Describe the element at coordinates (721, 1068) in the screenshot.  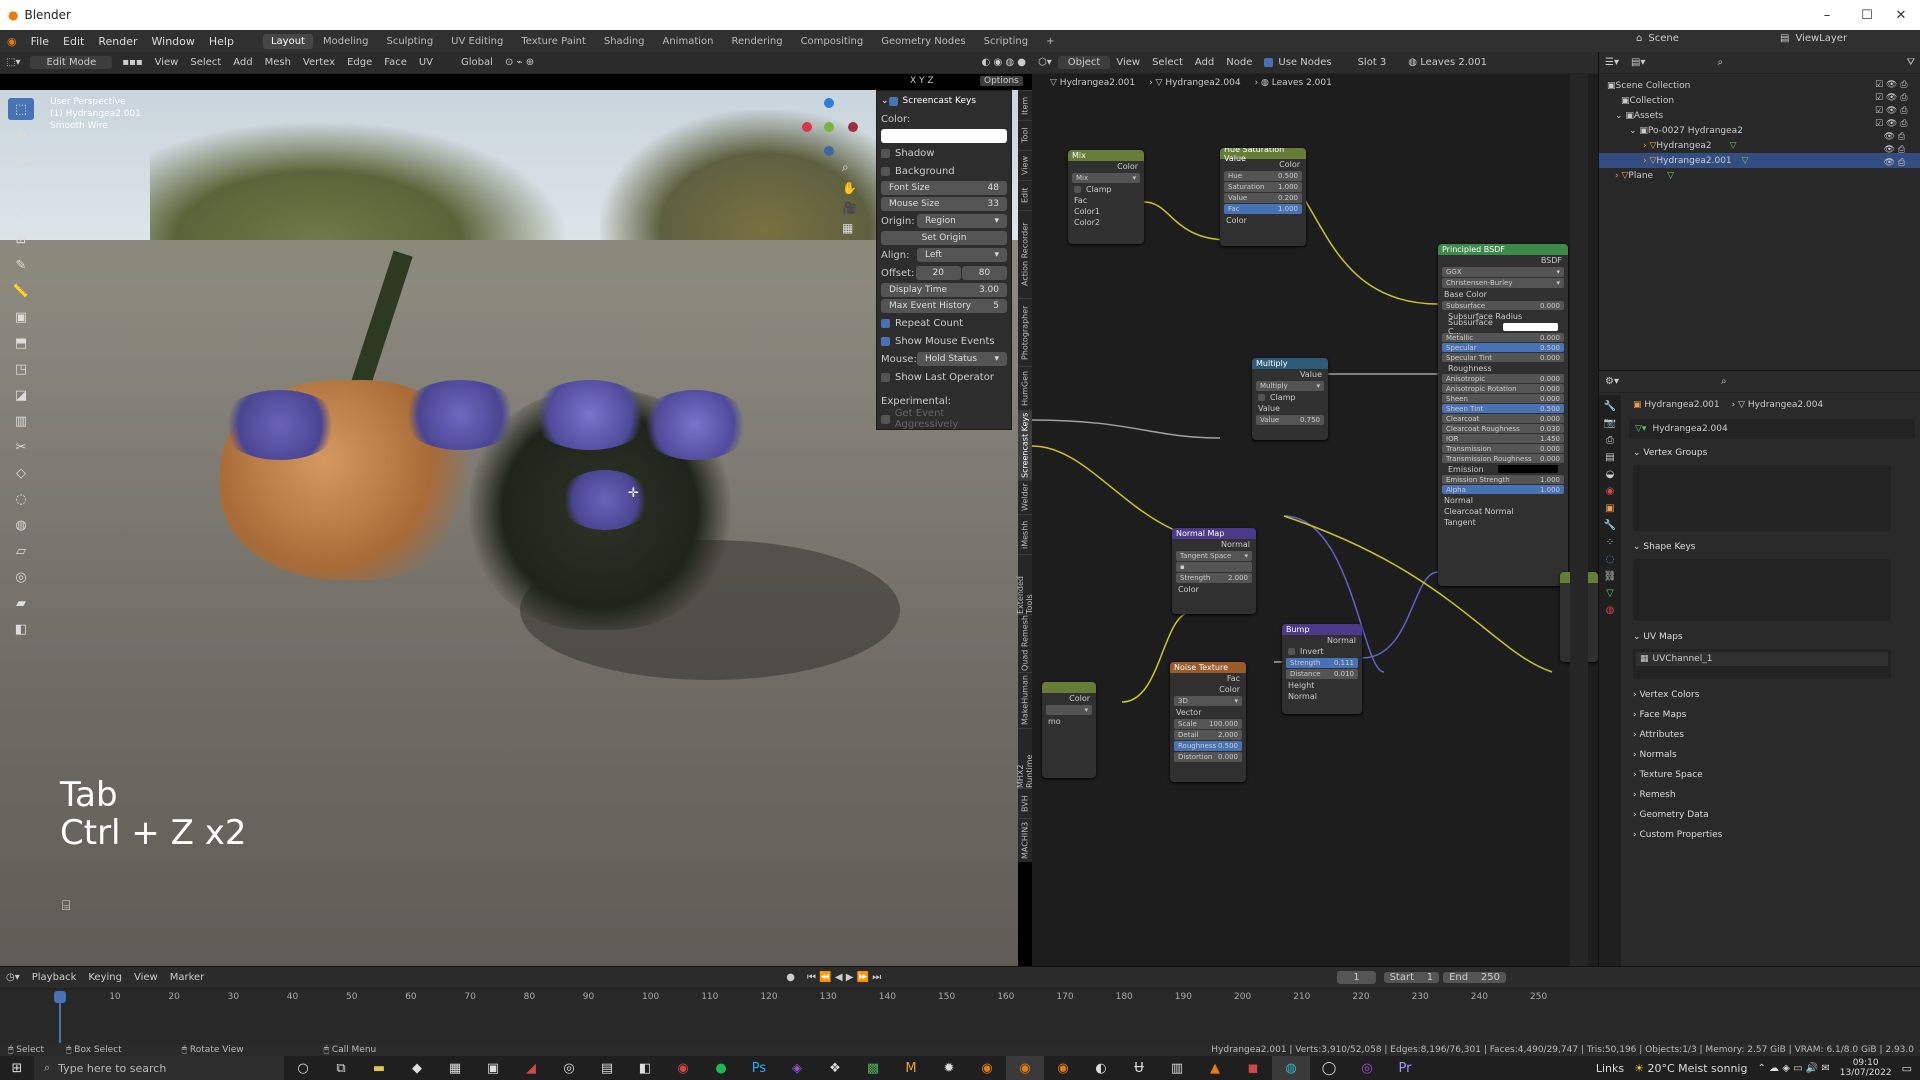
I see `spotify-icon: ●` at that location.